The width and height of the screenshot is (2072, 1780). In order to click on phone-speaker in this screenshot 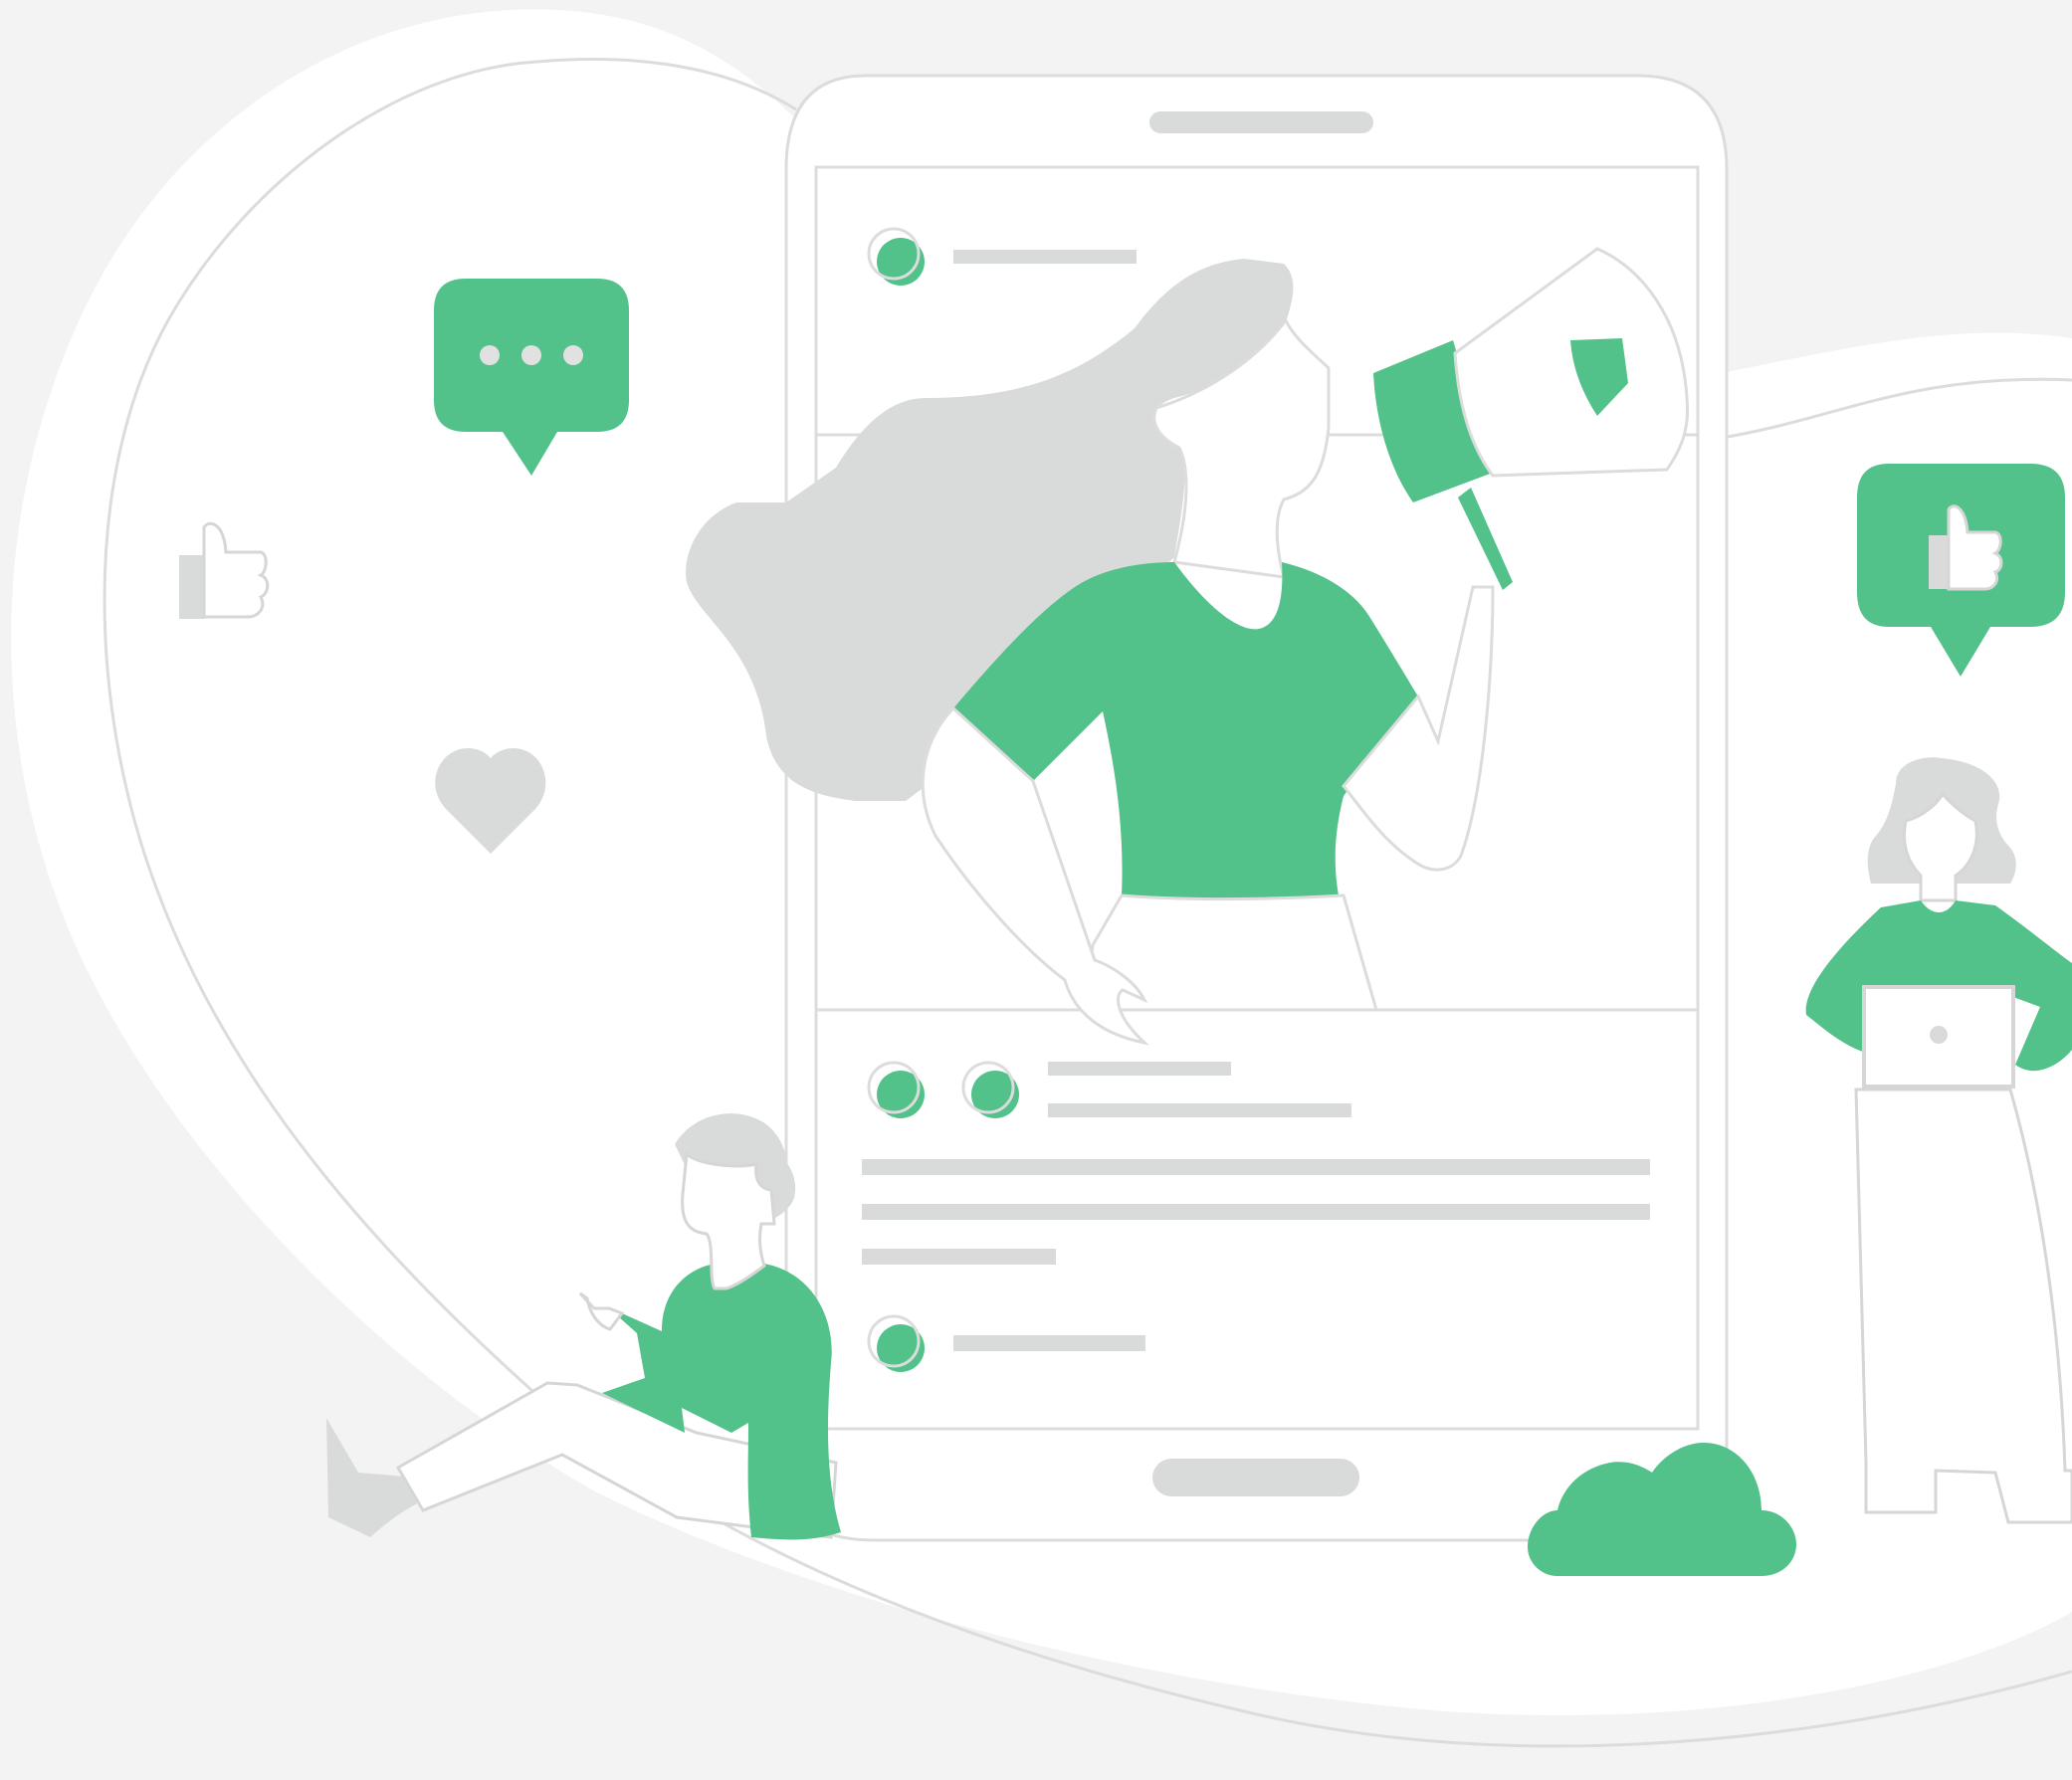, I will do `click(1261, 122)`.